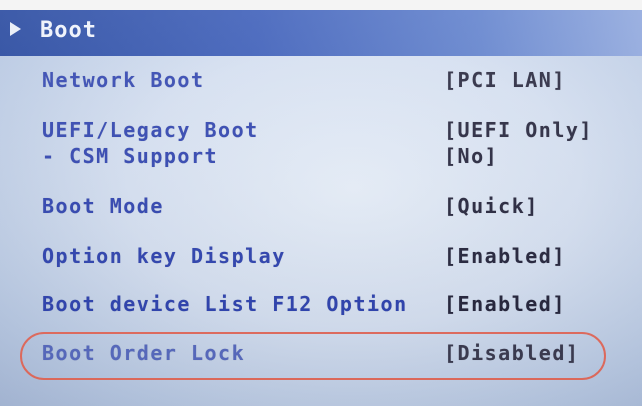 This screenshot has height=406, width=642. What do you see at coordinates (123, 80) in the screenshot?
I see `network-boot-label: Network Boot` at bounding box center [123, 80].